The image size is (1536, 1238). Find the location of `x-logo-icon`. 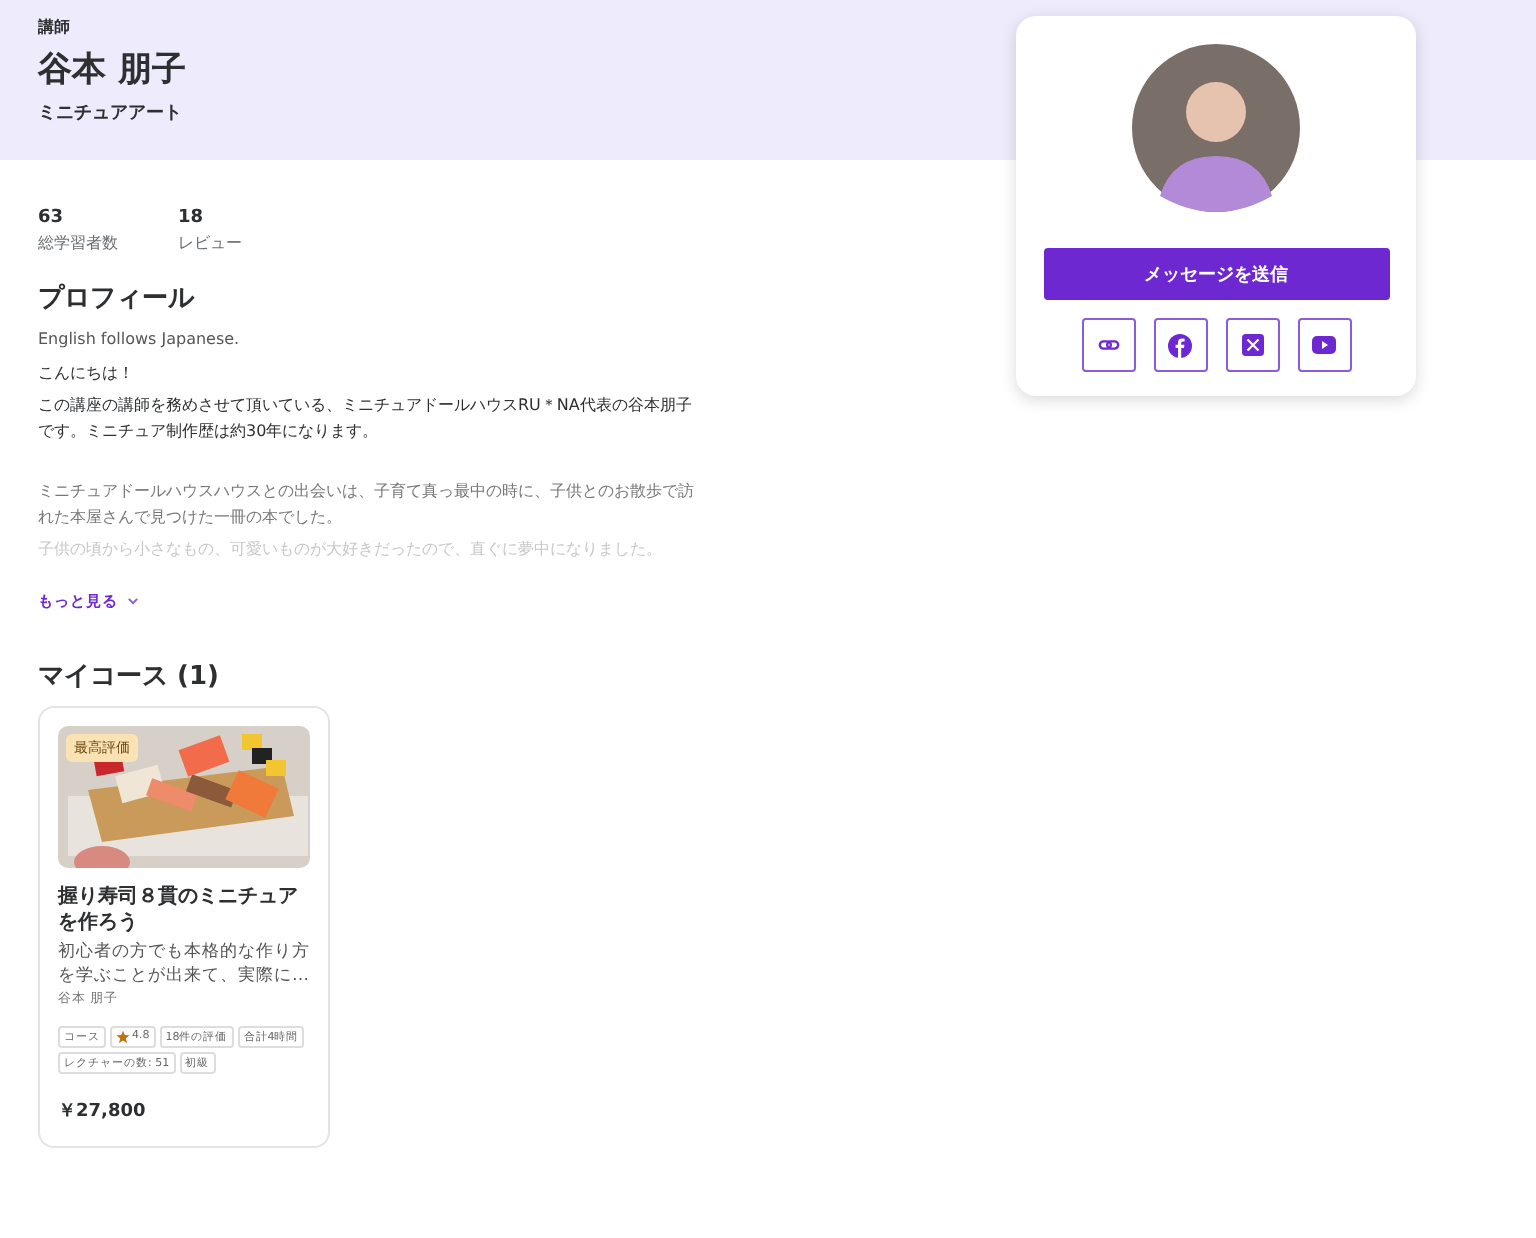

x-logo-icon is located at coordinates (1252, 345).